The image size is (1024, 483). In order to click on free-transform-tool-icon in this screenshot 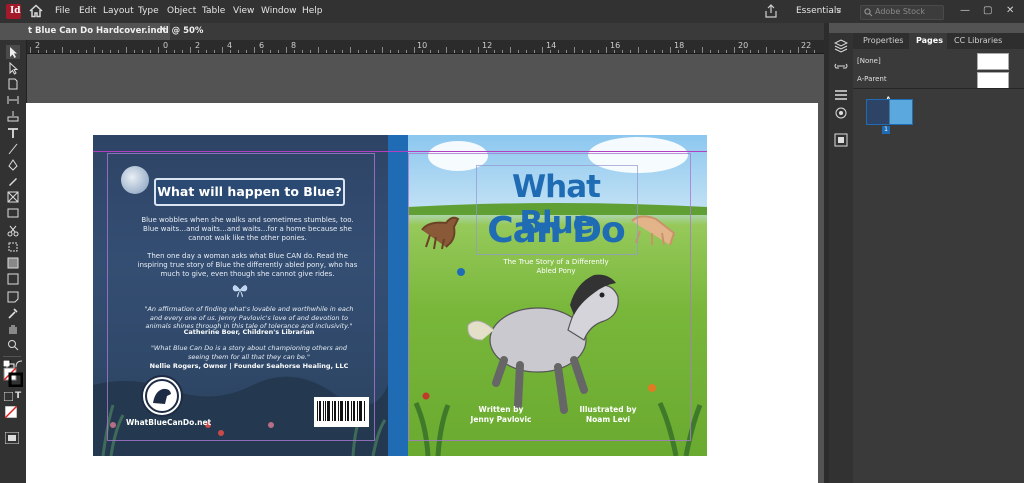, I will do `click(13, 247)`.